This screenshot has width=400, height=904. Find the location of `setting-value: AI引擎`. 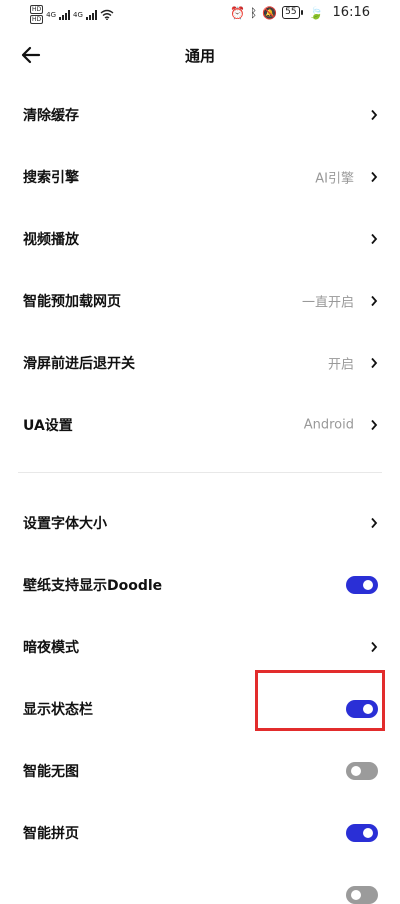

setting-value: AI引擎 is located at coordinates (334, 179).